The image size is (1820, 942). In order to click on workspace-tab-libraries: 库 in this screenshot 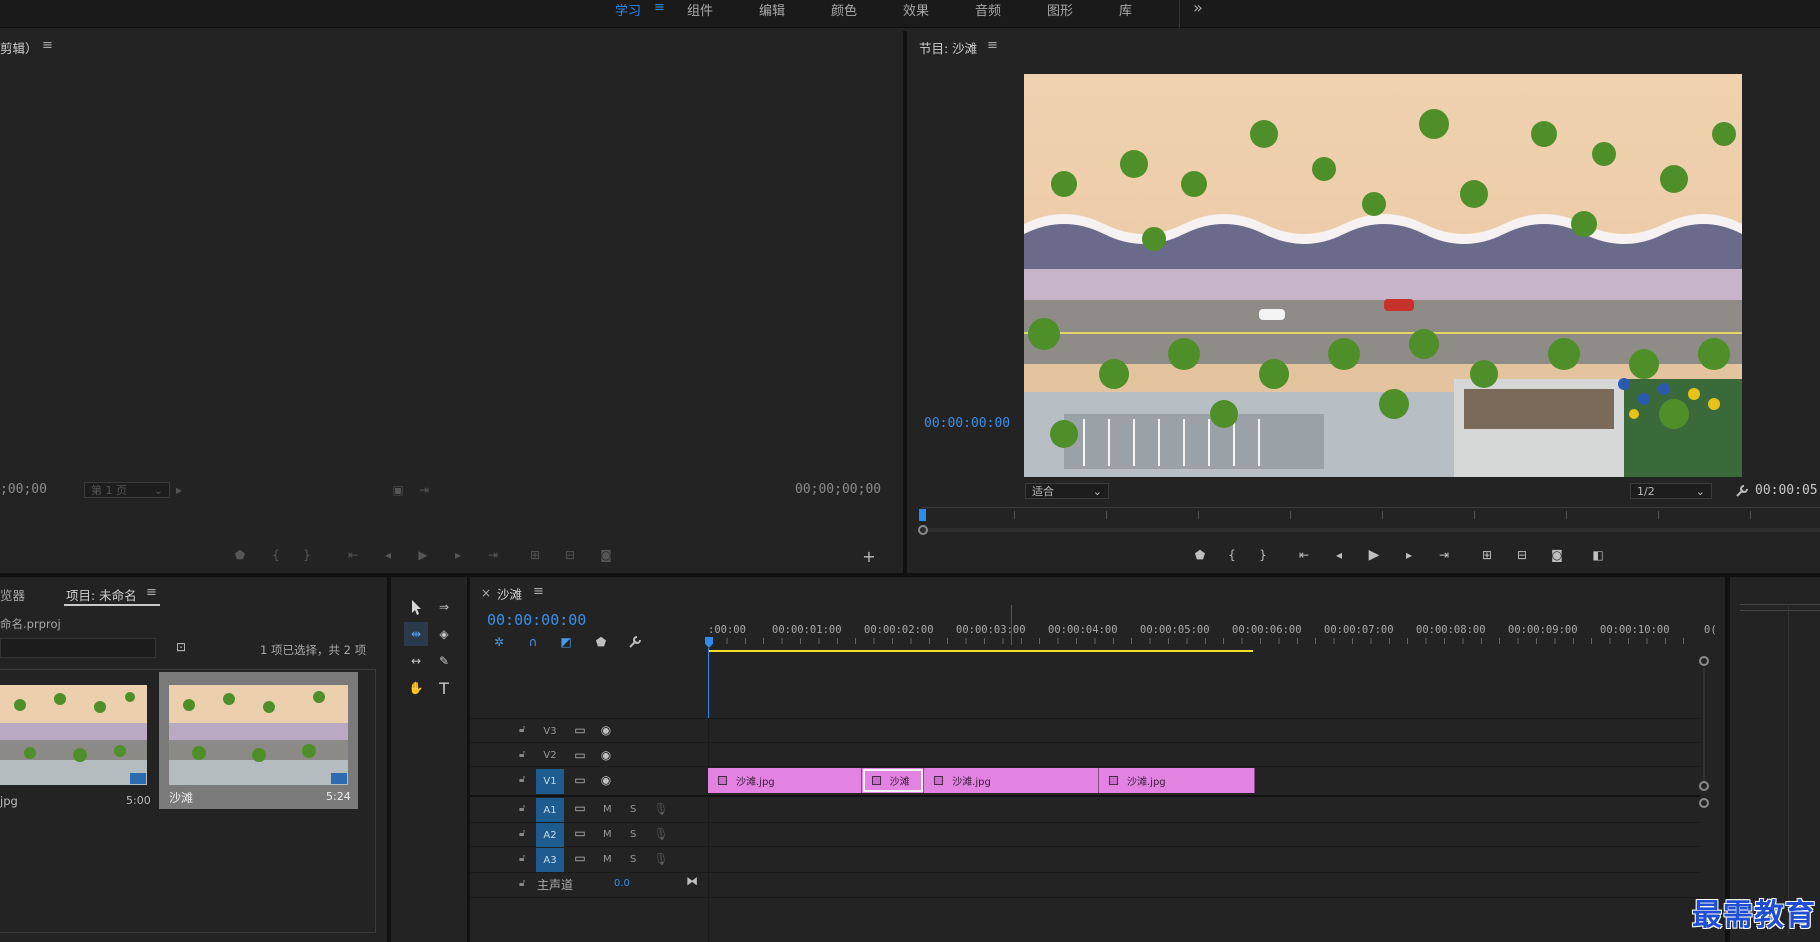, I will do `click(1125, 9)`.